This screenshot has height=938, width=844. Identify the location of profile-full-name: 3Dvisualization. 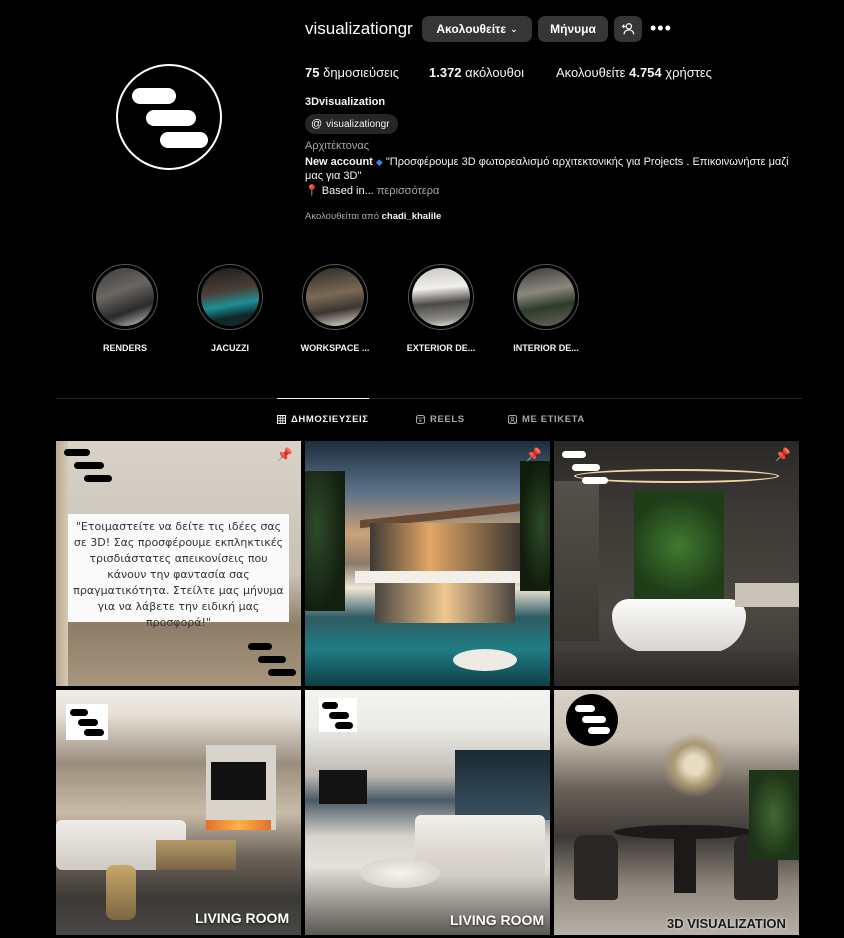
(345, 102).